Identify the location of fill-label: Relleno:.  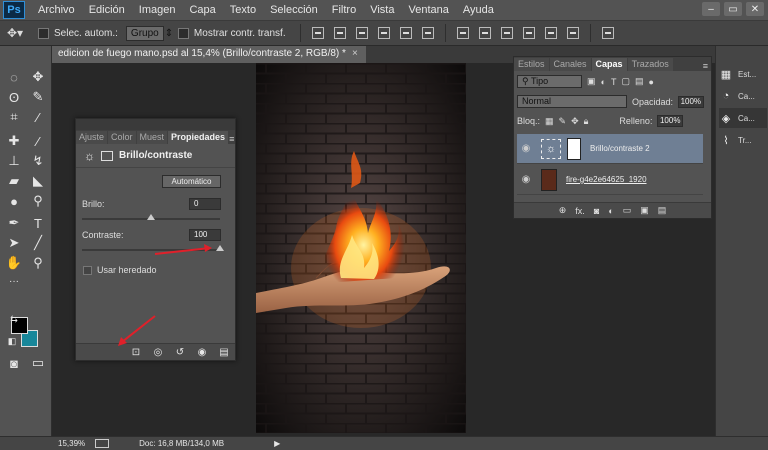
(636, 121).